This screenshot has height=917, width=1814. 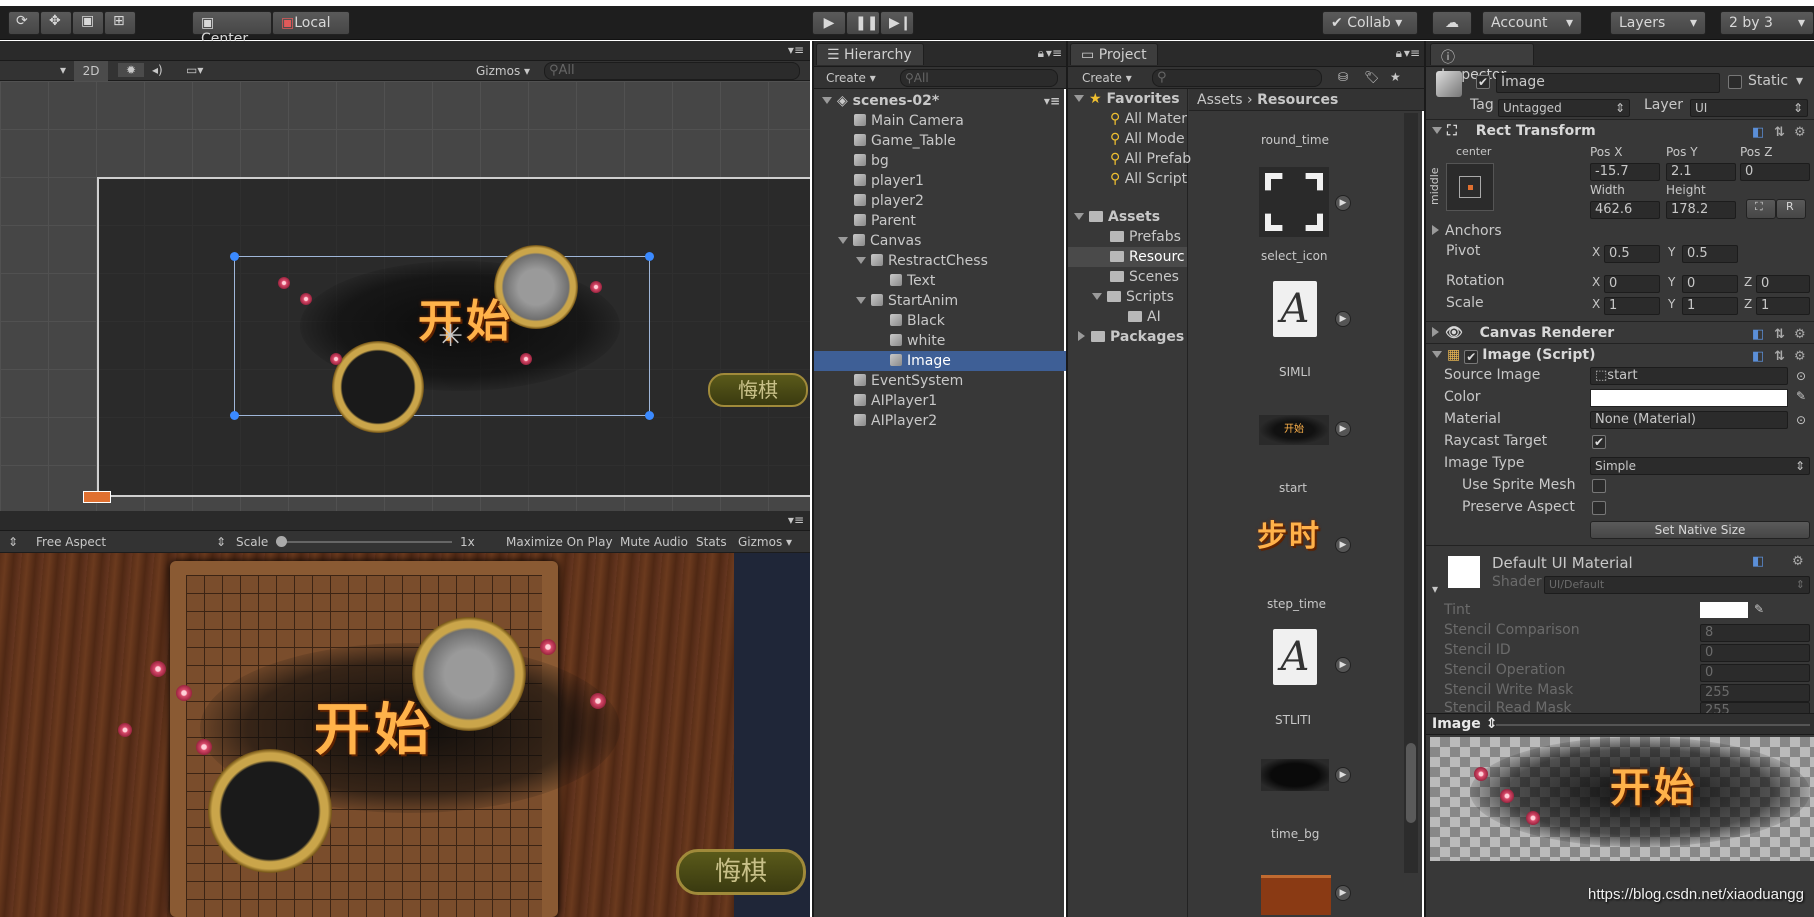 What do you see at coordinates (131, 70) in the screenshot?
I see `lighting-icon: ✹` at bounding box center [131, 70].